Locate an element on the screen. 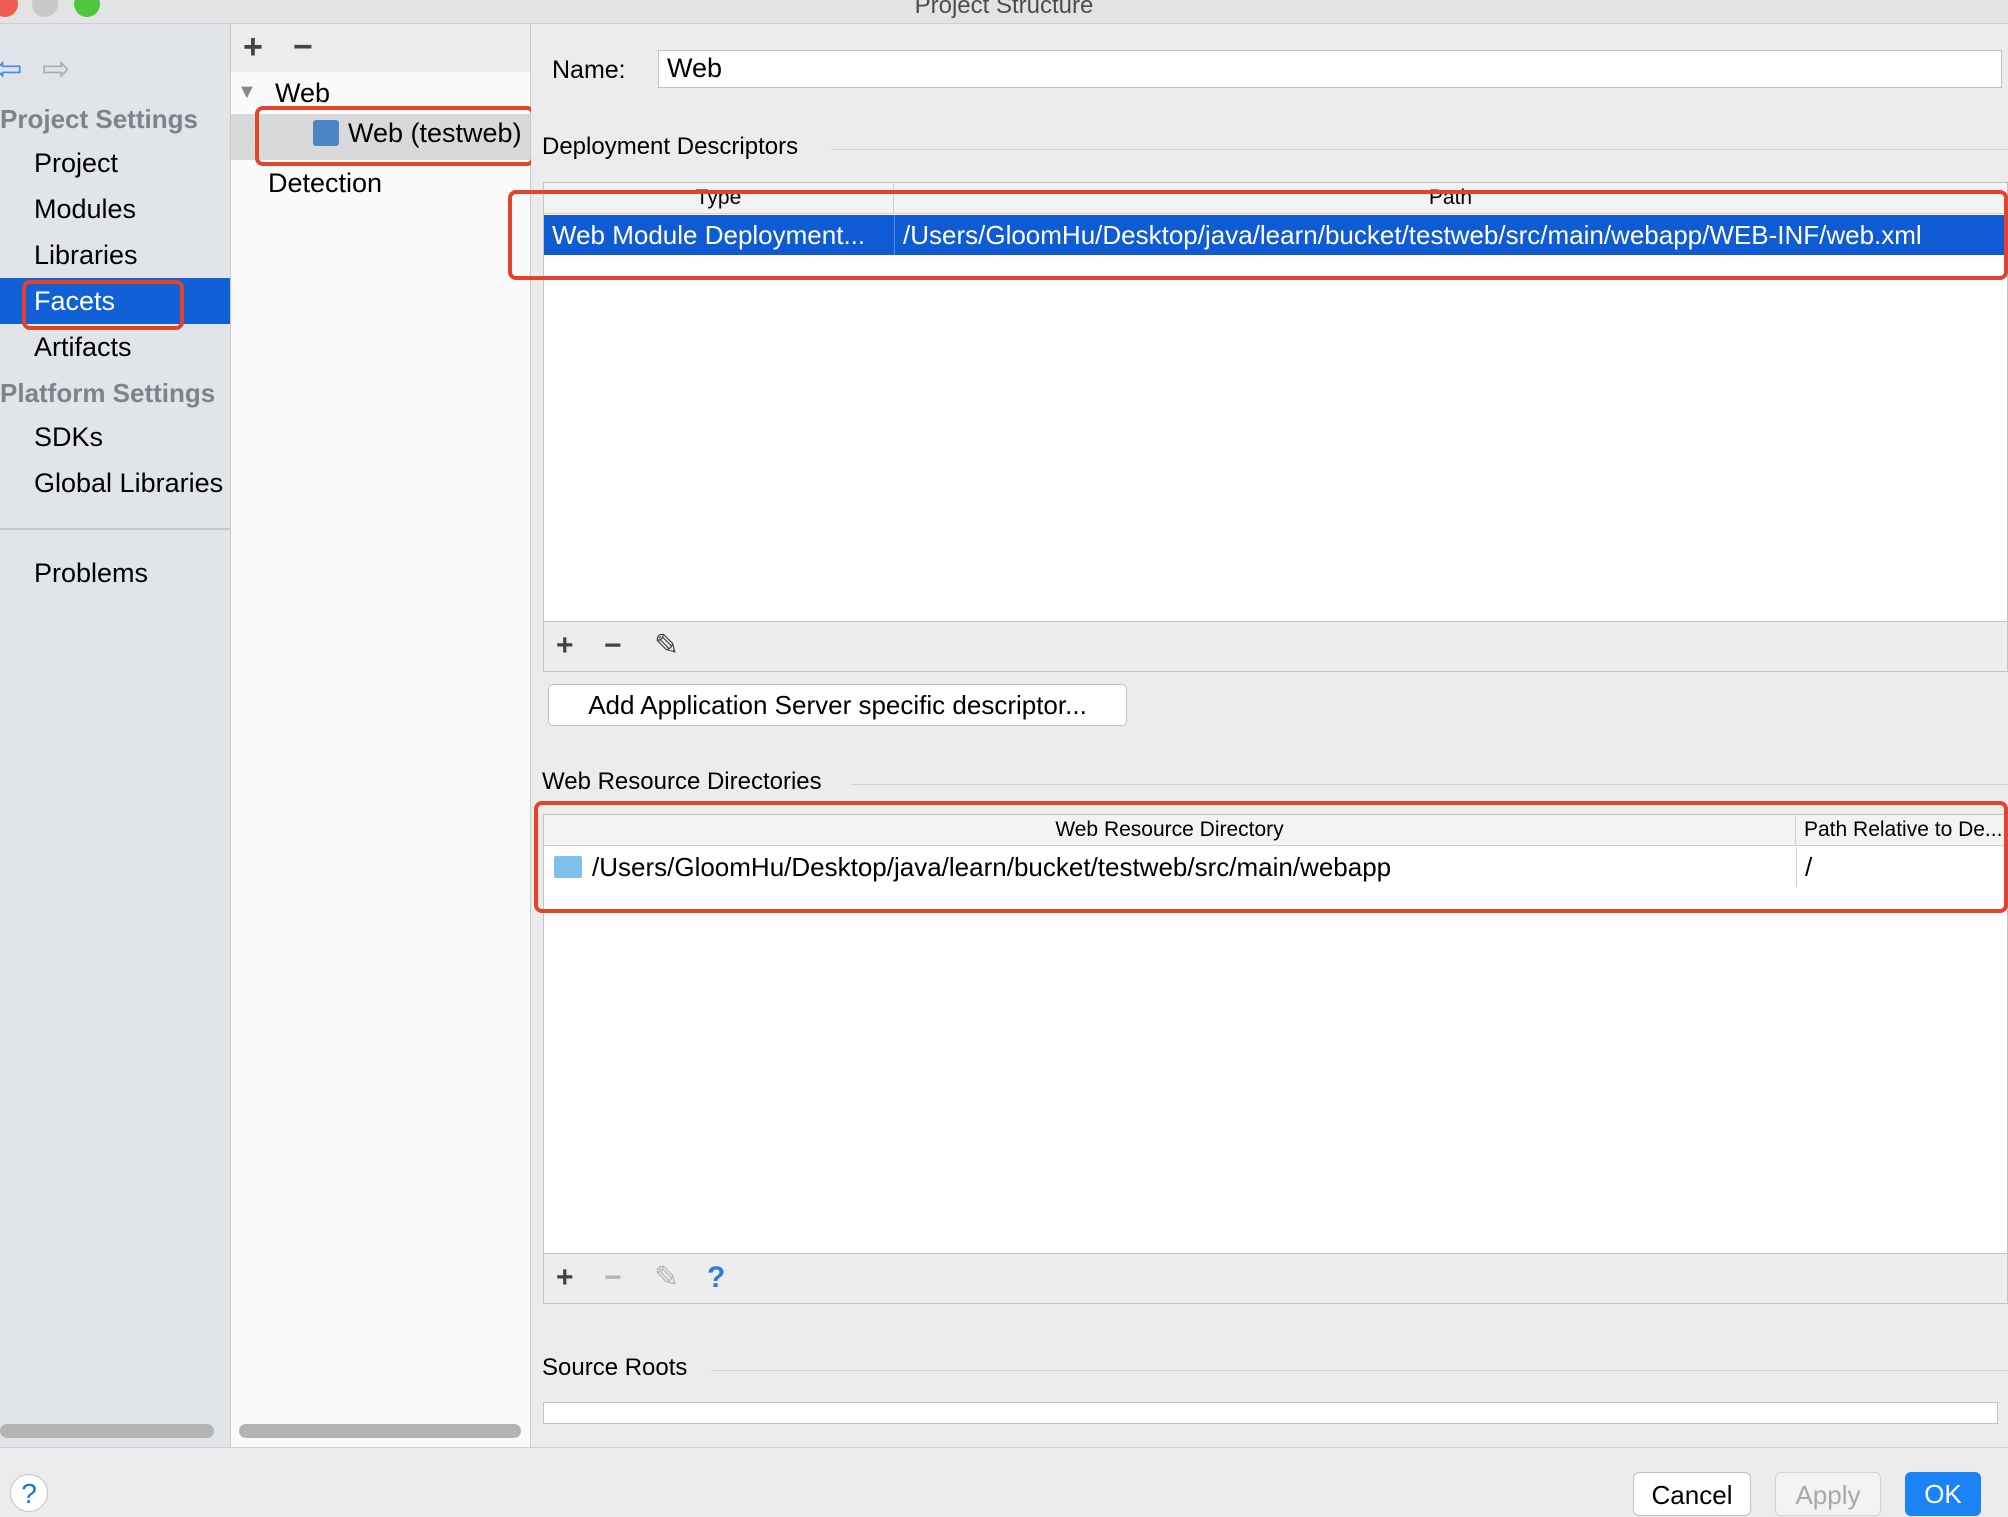 The width and height of the screenshot is (2008, 1517). source-roots-list is located at coordinates (1270, 1413).